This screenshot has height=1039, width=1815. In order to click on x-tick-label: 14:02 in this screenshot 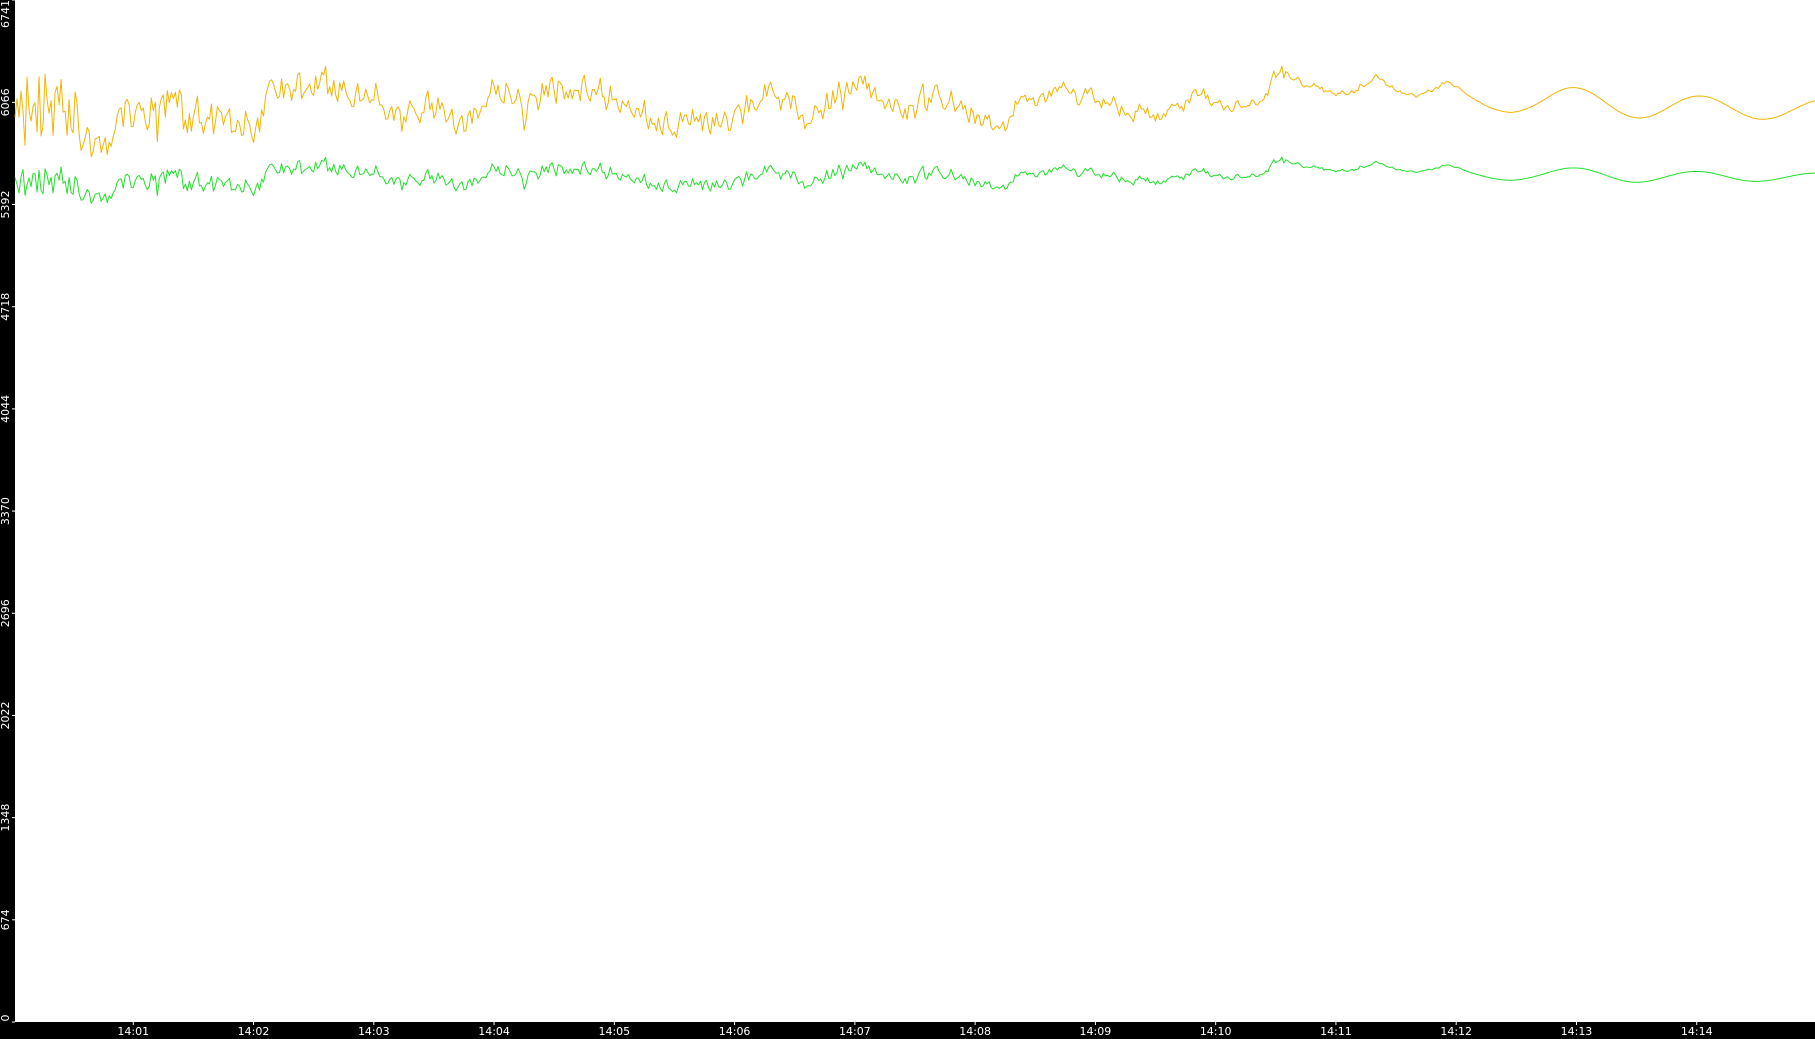, I will do `click(254, 1031)`.